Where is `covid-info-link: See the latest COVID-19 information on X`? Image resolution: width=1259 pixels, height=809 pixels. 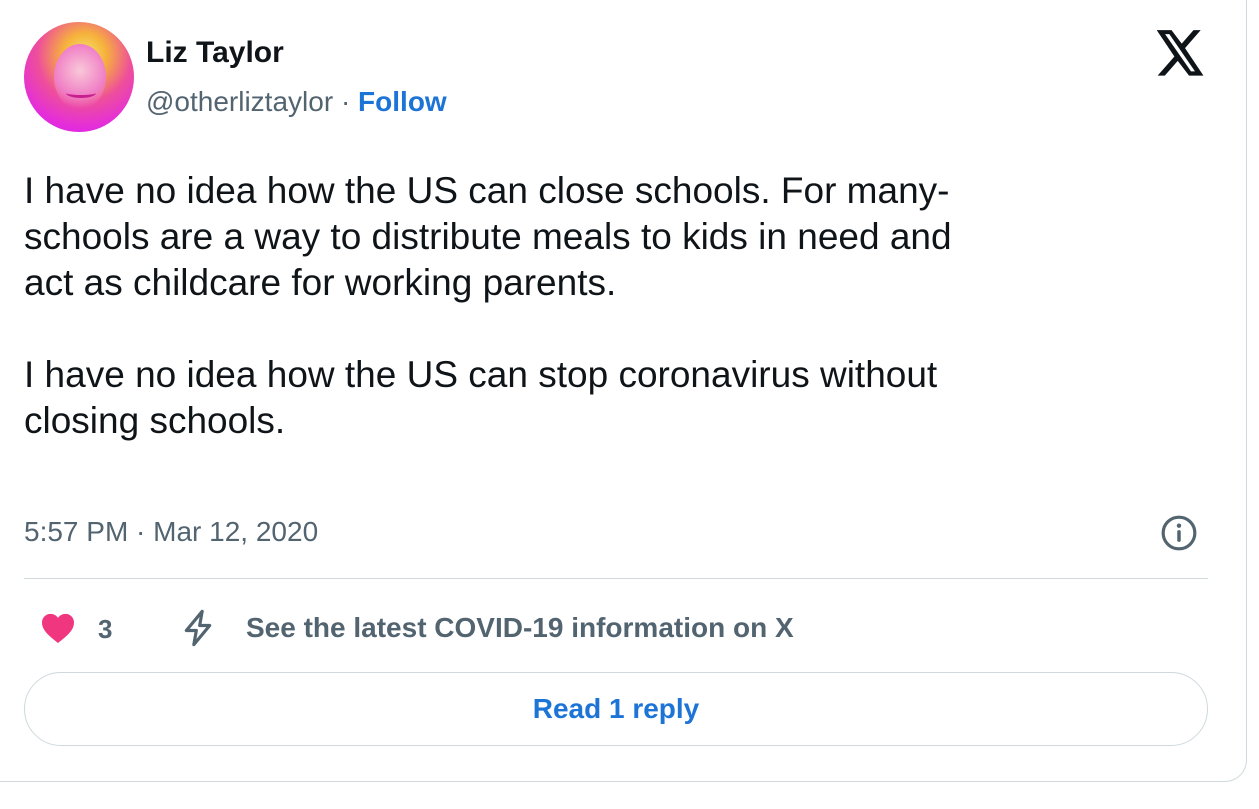
covid-info-link: See the latest COVID-19 information on X is located at coordinates (520, 628).